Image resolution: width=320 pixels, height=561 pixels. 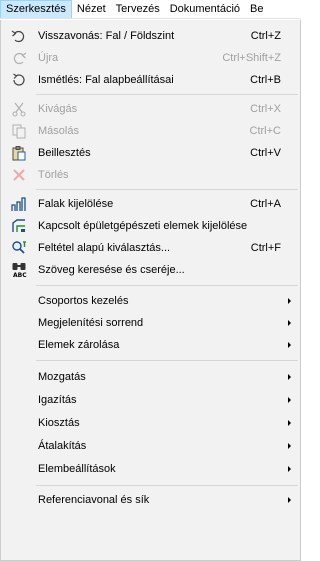 I want to click on find-replace-icon: ABC, so click(x=19, y=270).